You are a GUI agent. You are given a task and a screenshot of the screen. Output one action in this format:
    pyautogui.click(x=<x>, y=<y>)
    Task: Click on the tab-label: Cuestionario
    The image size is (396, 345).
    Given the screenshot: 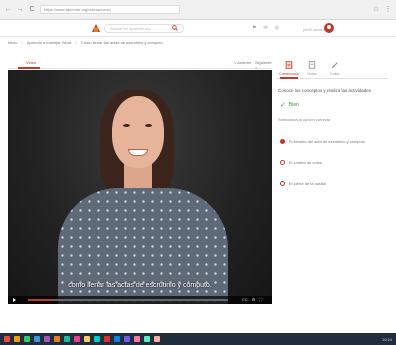 What is the action you would take?
    pyautogui.click(x=289, y=74)
    